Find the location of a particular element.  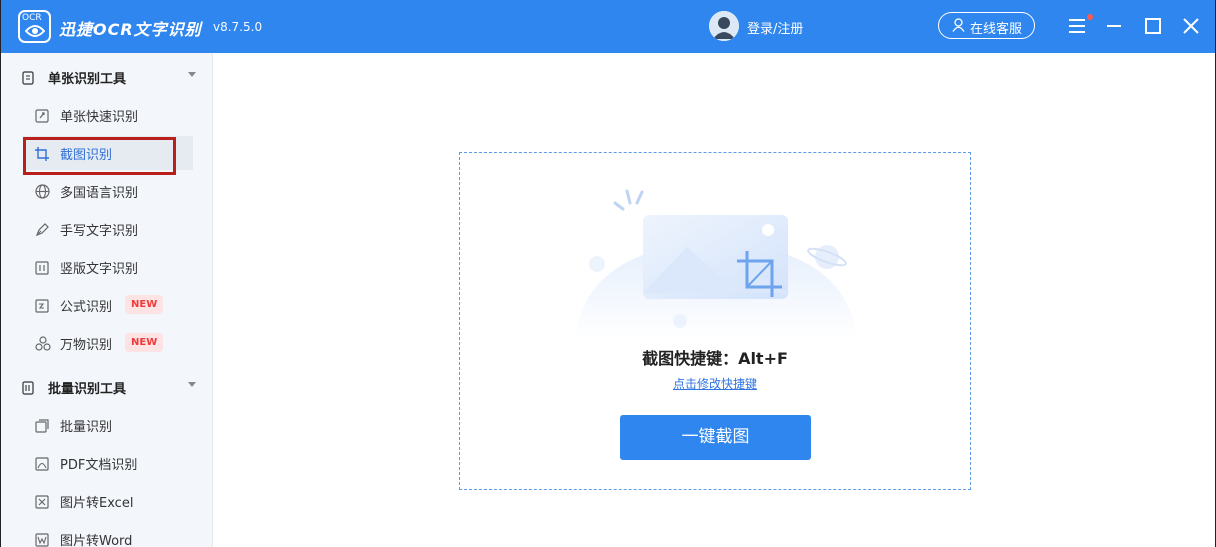

sidebar-item-excel: 图片转Excel is located at coordinates (107, 501).